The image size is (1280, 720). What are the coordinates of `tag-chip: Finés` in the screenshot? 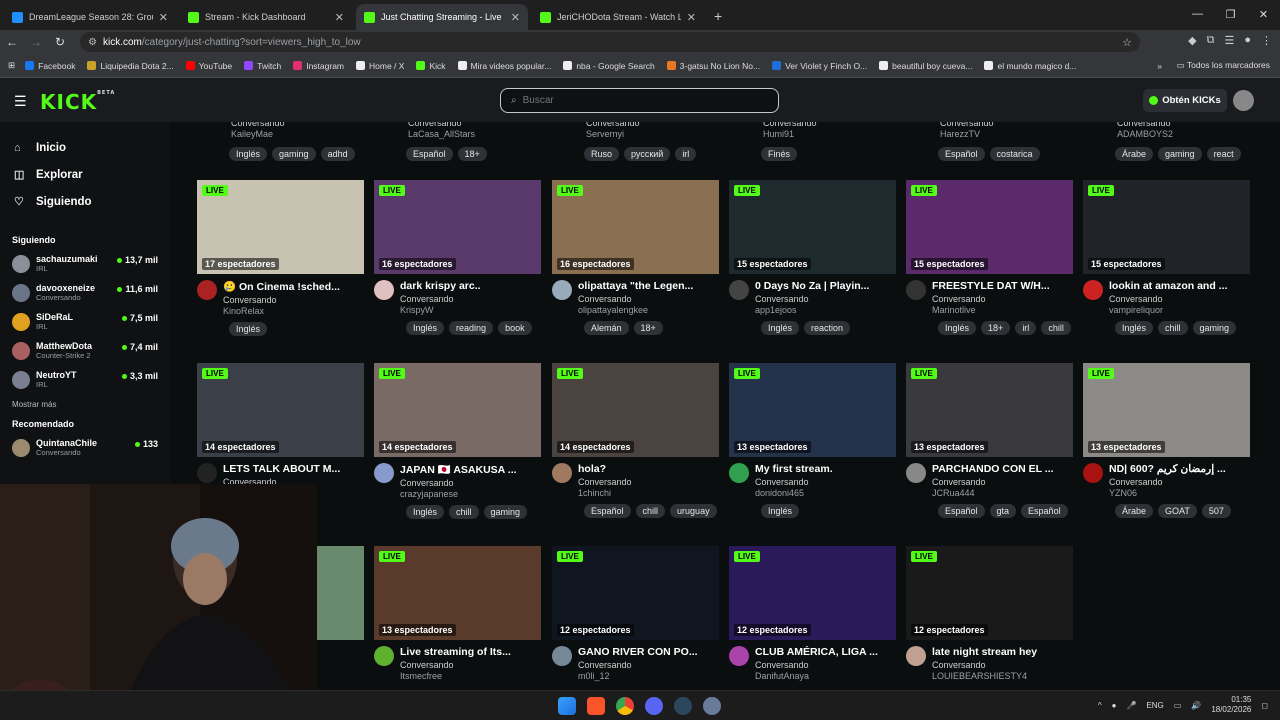 It's located at (779, 154).